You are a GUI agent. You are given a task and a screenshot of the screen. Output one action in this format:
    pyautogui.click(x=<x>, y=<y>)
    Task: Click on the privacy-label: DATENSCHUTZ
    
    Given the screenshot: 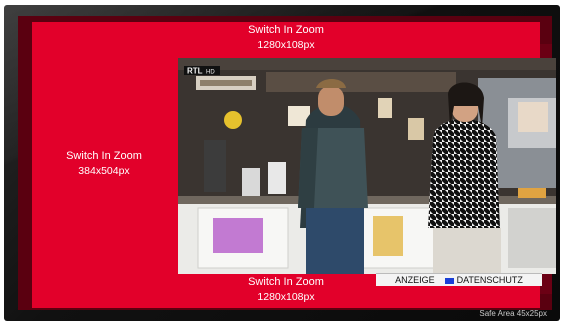 What is the action you would take?
    pyautogui.click(x=489, y=280)
    